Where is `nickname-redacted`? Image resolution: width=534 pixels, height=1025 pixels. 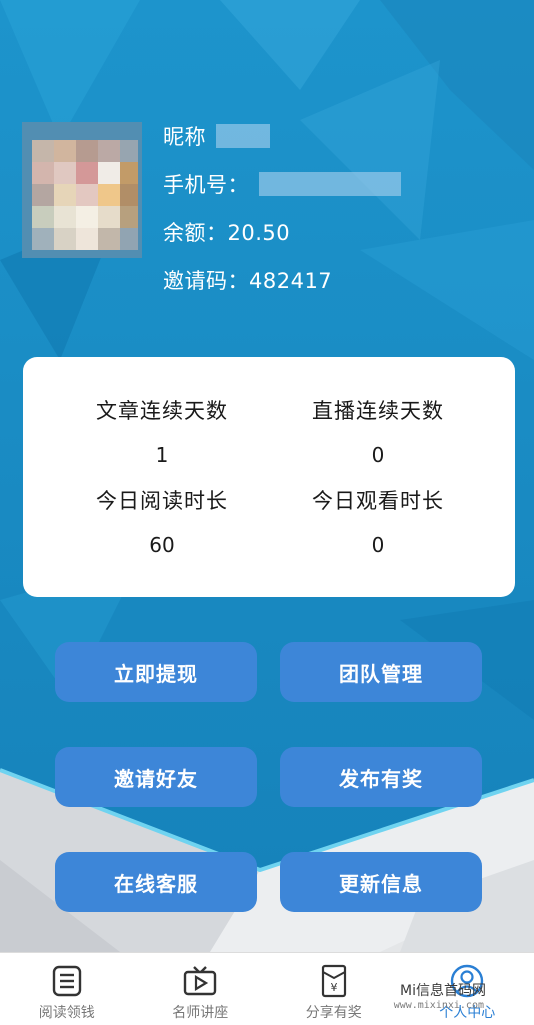
nickname-redacted is located at coordinates (243, 136).